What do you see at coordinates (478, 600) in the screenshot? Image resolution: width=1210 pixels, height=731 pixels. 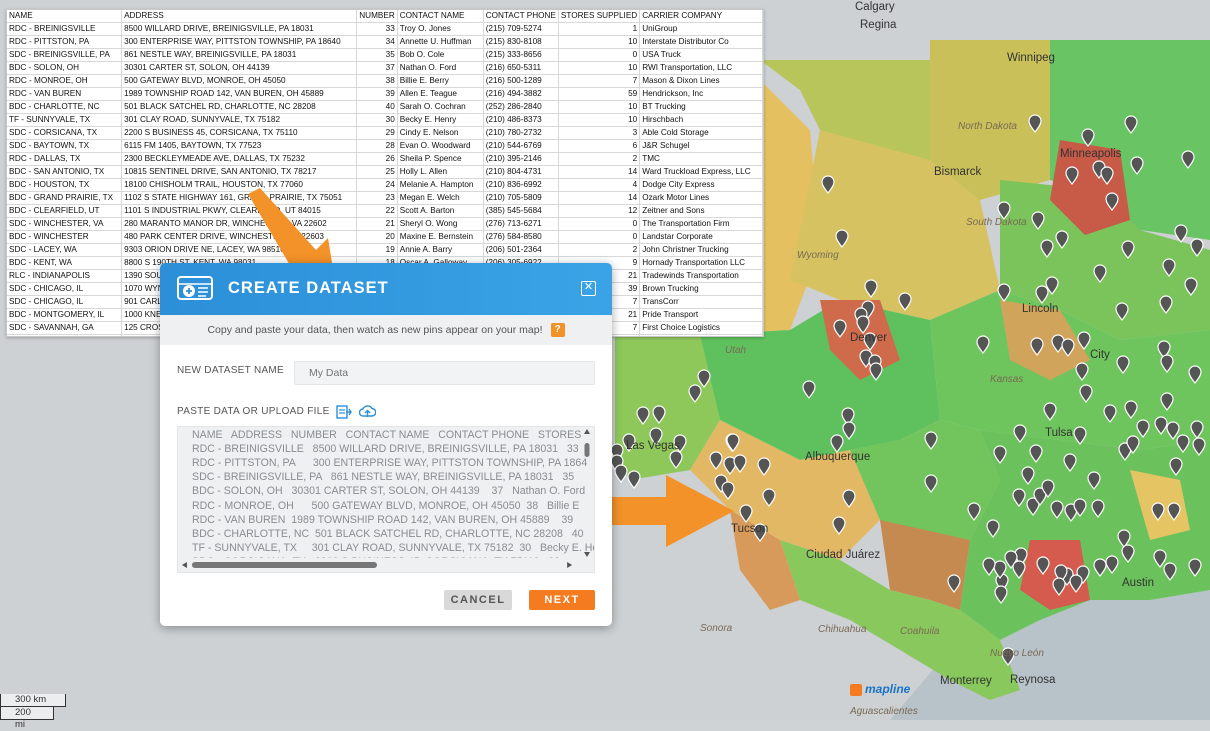 I see `cancel-button: CANCEL` at bounding box center [478, 600].